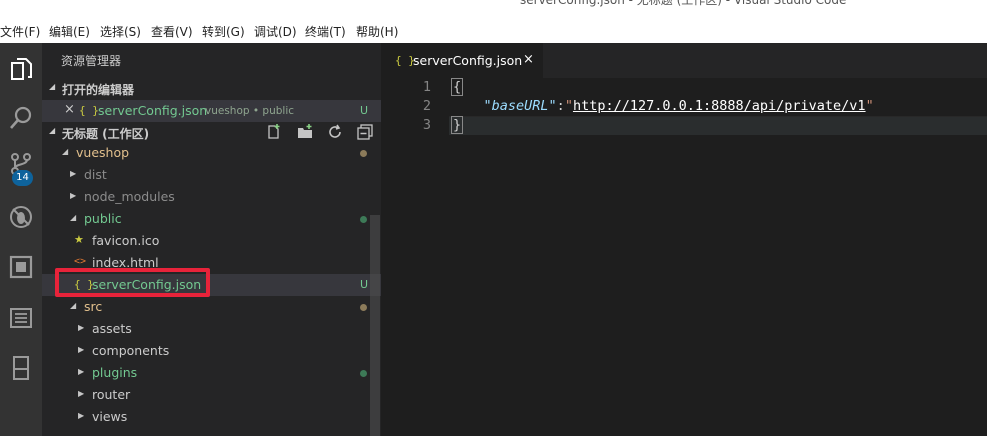  What do you see at coordinates (95, 174) in the screenshot?
I see `tree-label: dist` at bounding box center [95, 174].